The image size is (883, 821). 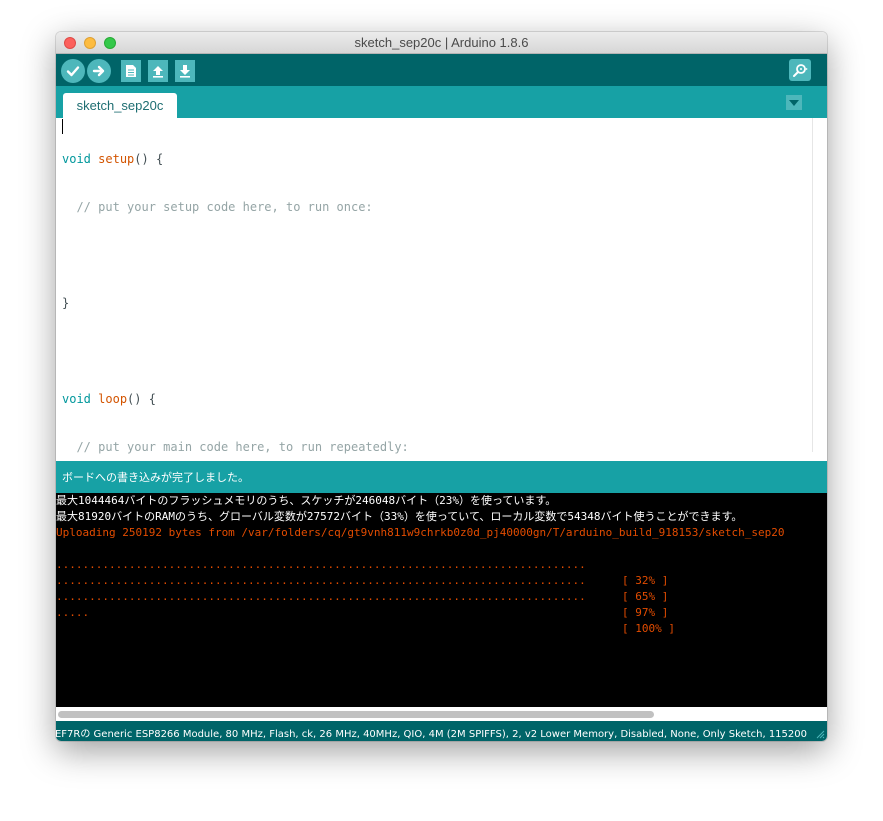 I want to click on arrow-down-icon, so click(x=185, y=71).